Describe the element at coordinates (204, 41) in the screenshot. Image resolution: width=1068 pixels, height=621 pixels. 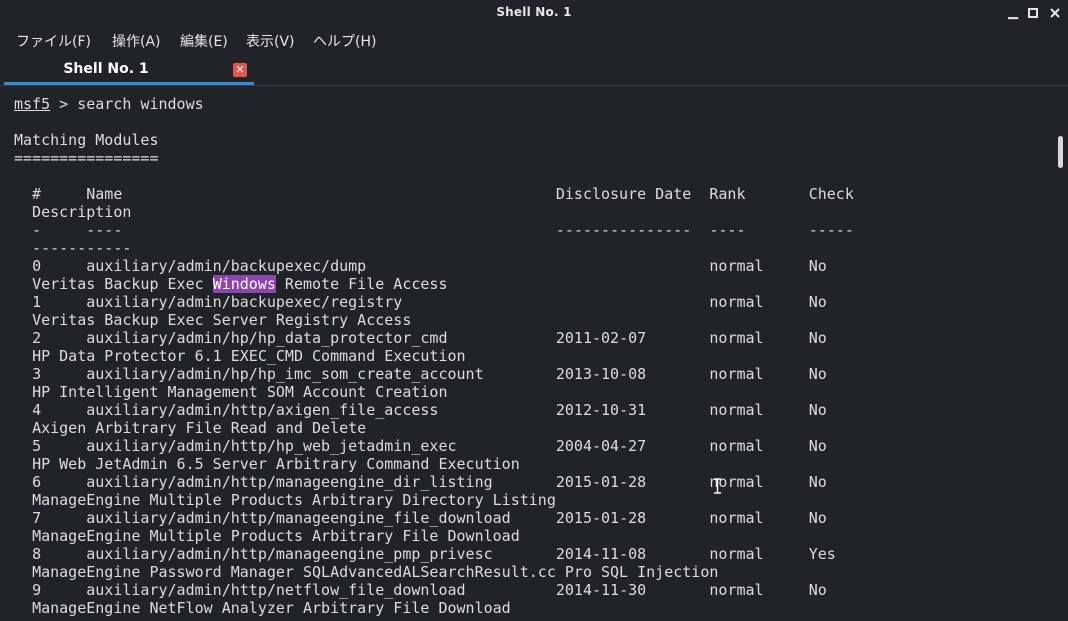
I see `menu-edit: 編集(E)` at that location.